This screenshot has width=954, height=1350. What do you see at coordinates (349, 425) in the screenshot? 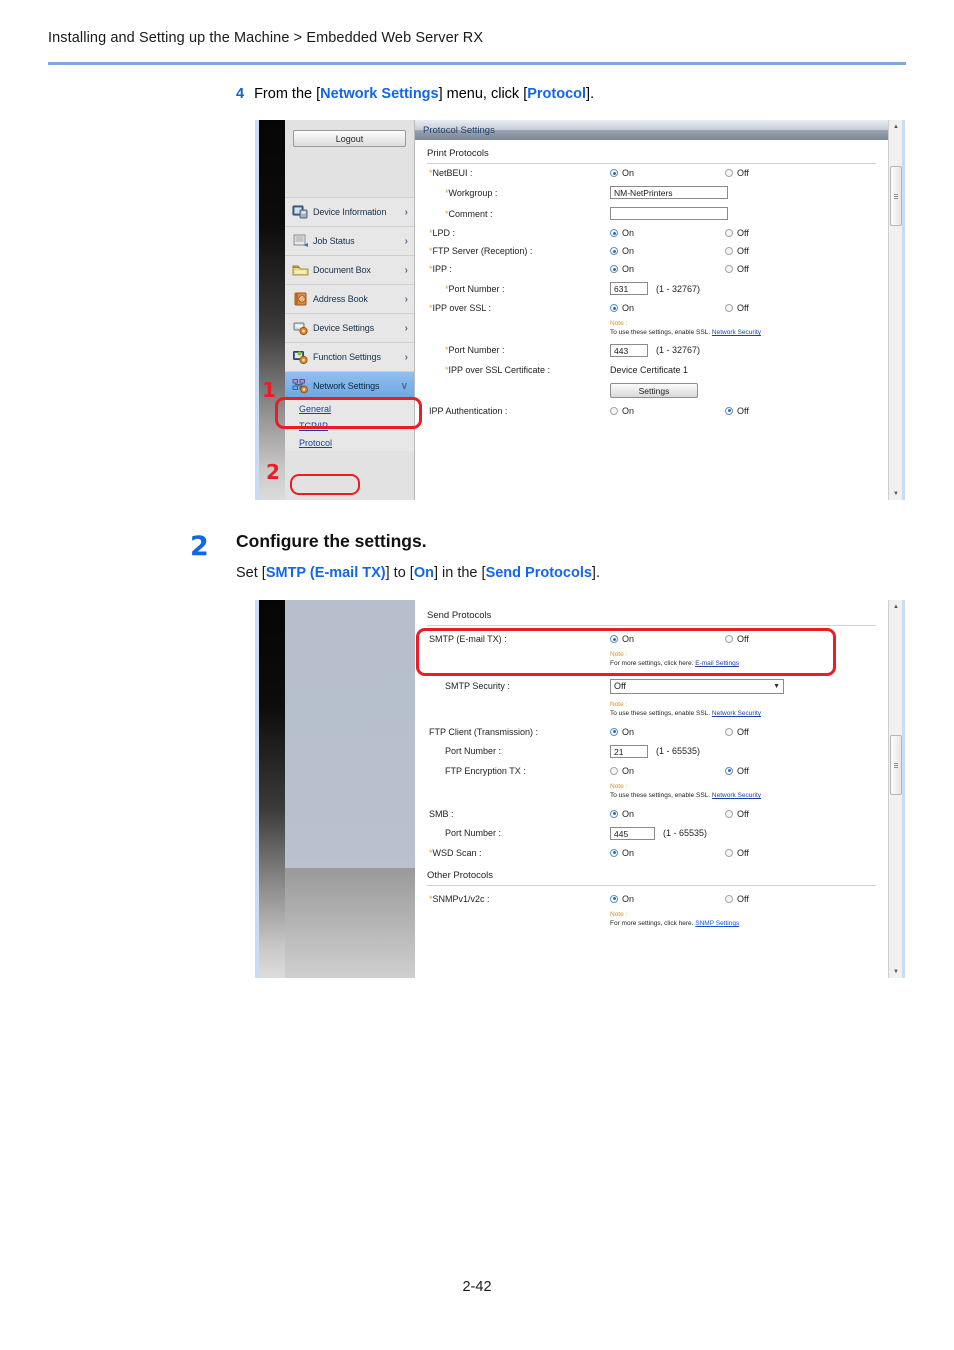
I see `sidebar-subitem-tcpip: TCP/IP` at bounding box center [349, 425].